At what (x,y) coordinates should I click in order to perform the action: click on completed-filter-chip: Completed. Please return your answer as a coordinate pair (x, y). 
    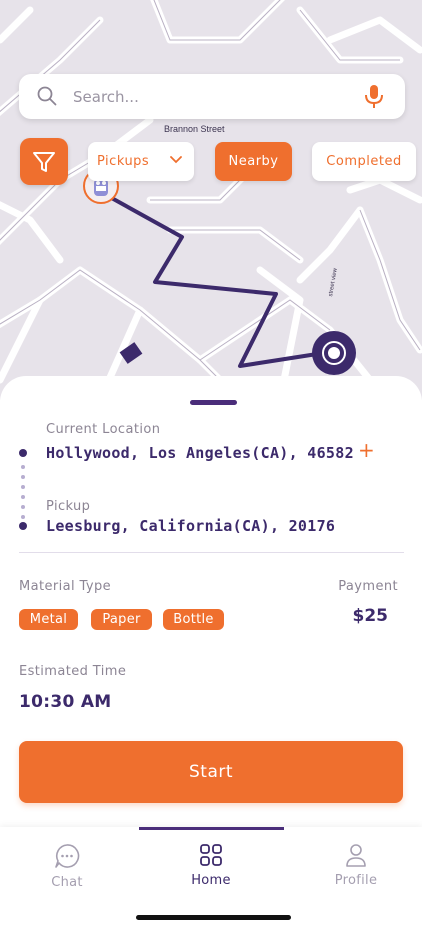
    Looking at the image, I should click on (364, 161).